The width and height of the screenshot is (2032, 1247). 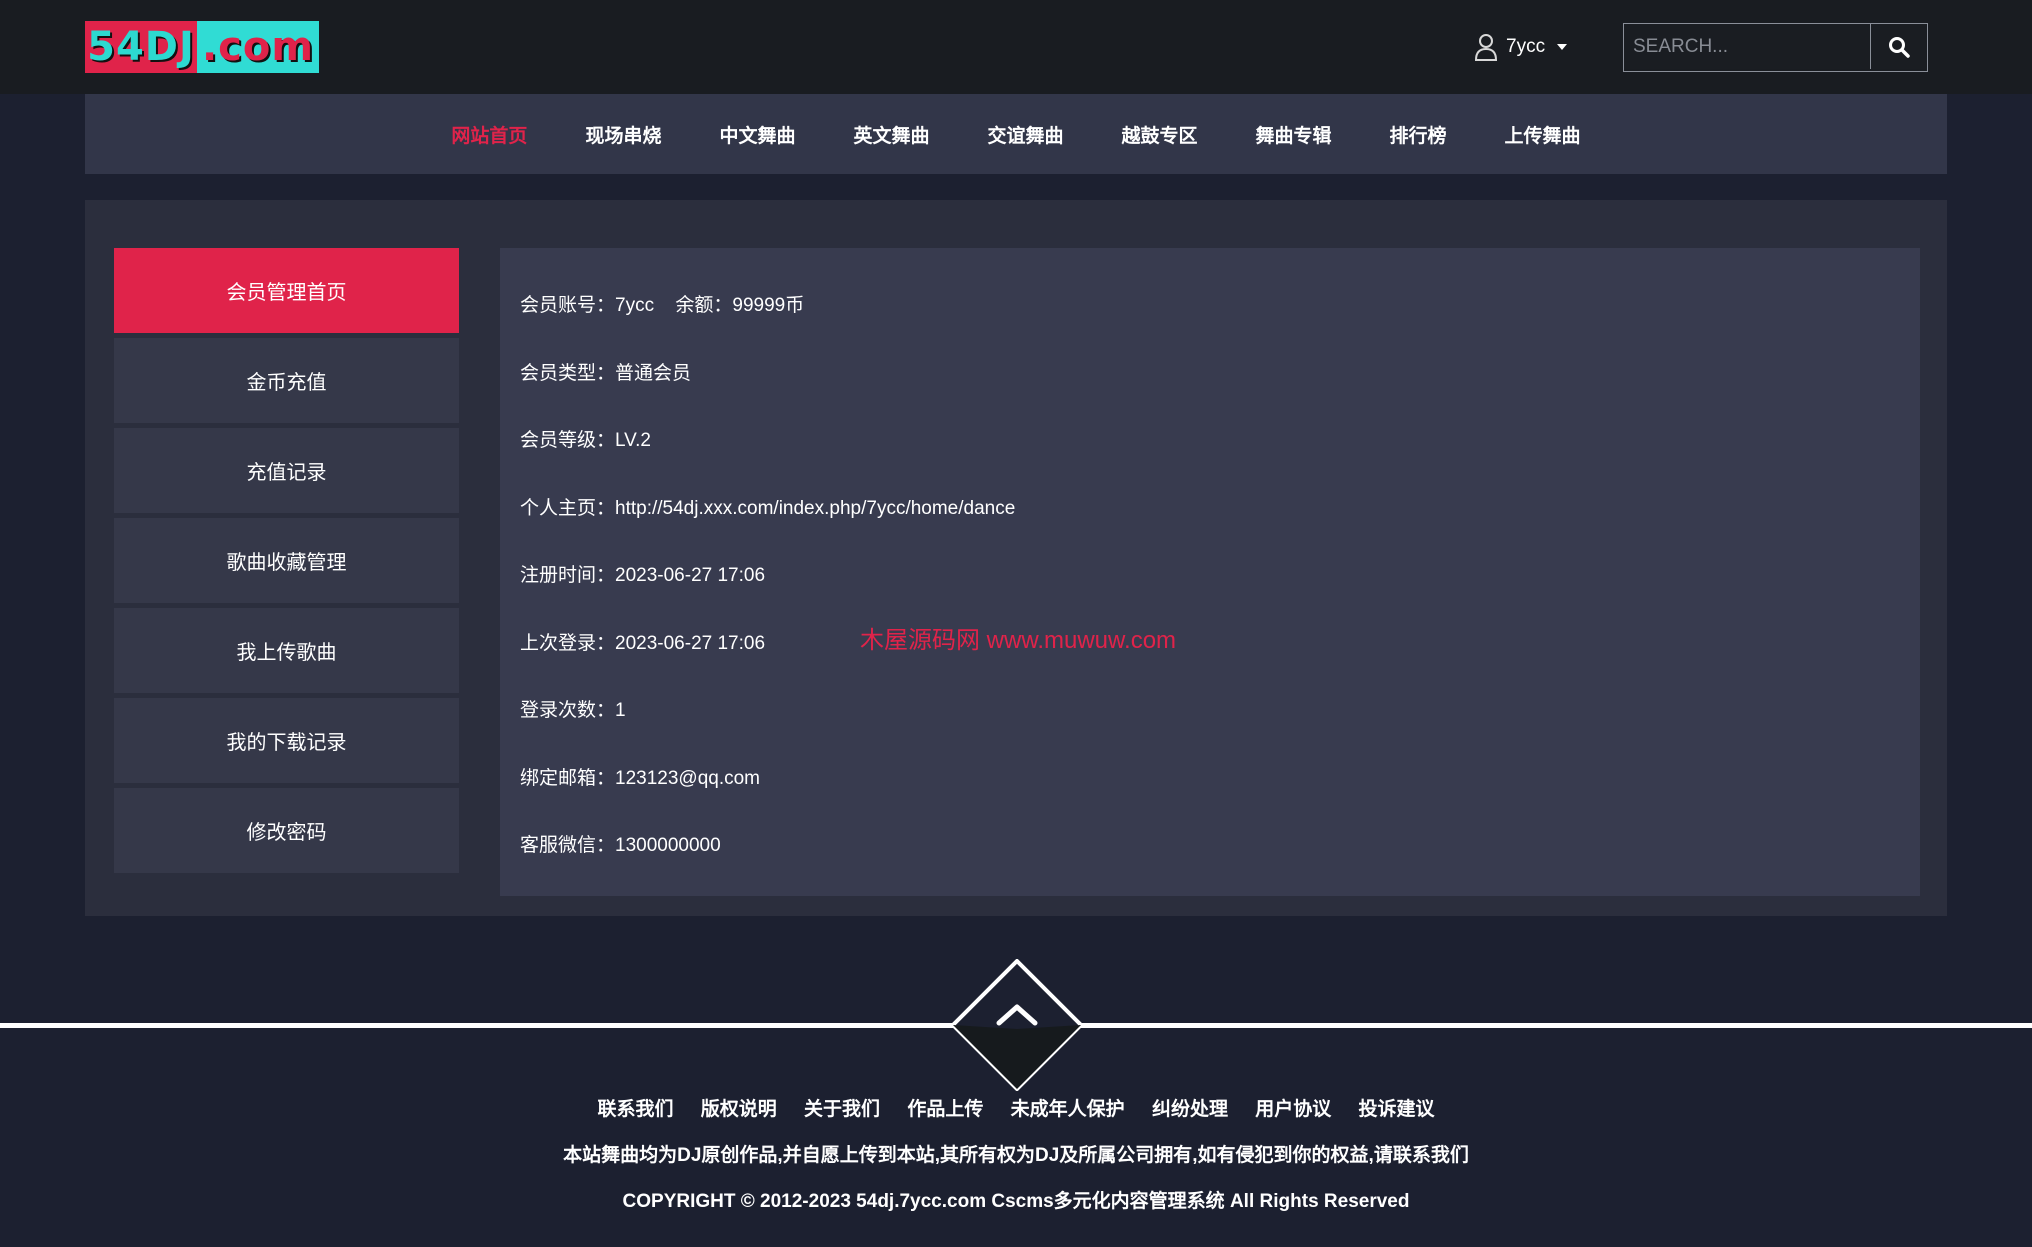 What do you see at coordinates (1160, 134) in the screenshot?
I see `nav-item-vietnam-drum: 越鼓专区` at bounding box center [1160, 134].